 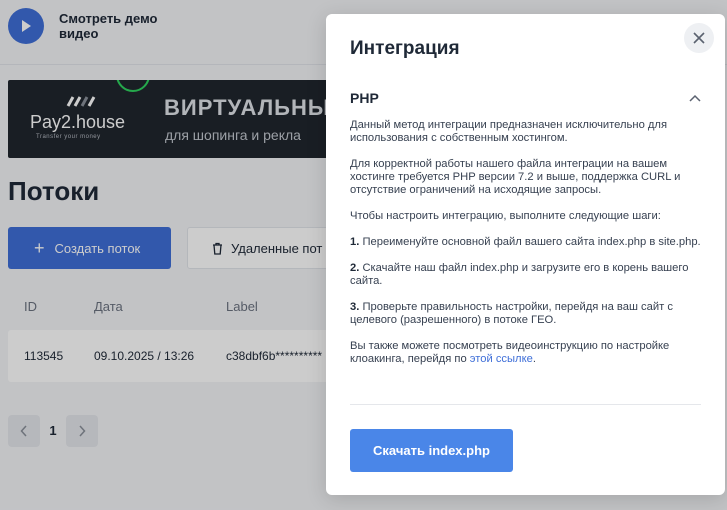 What do you see at coordinates (501, 359) in the screenshot?
I see `video-instruction-link: этой ссылке` at bounding box center [501, 359].